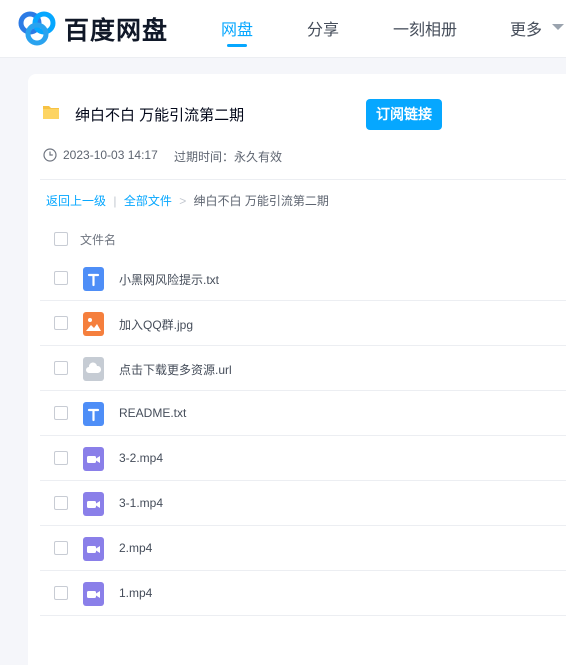 This screenshot has width=566, height=665. Describe the element at coordinates (156, 324) in the screenshot. I see `file-name: 加入QQ群.jpg` at that location.